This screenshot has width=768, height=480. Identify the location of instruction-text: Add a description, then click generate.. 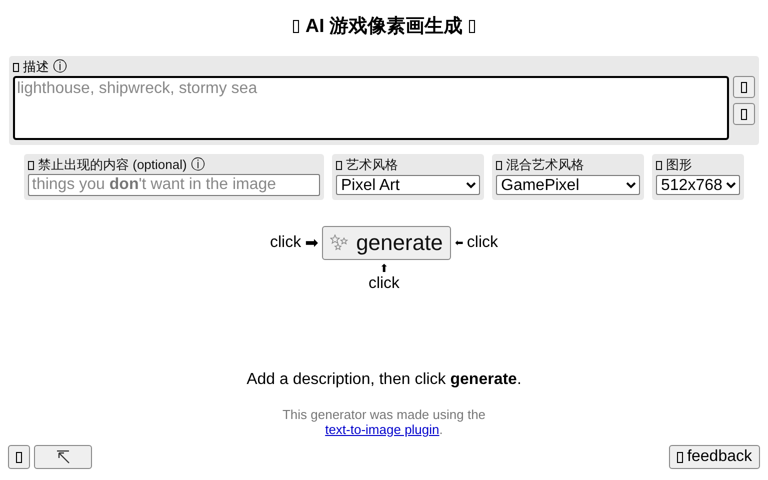
(384, 379).